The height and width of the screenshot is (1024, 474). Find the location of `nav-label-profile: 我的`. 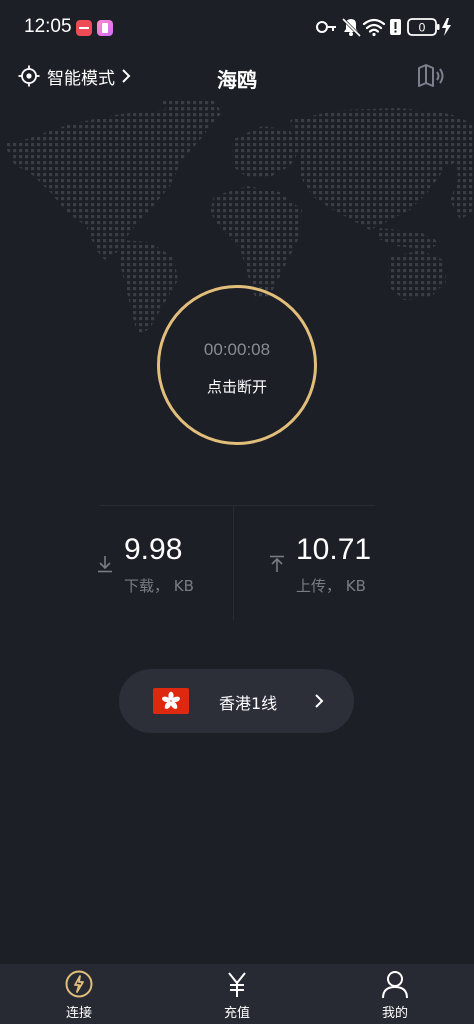

nav-label-profile: 我的 is located at coordinates (394, 1013).